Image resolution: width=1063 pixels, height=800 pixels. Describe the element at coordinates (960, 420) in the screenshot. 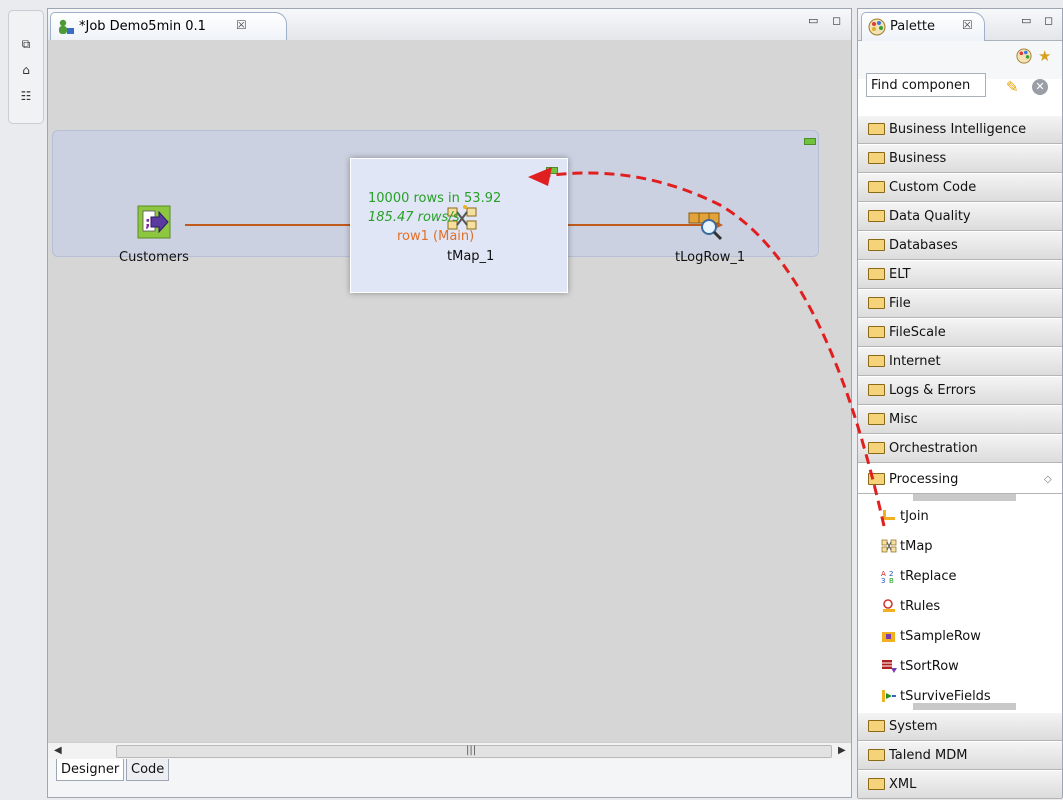

I see `category-misc: Misc` at that location.